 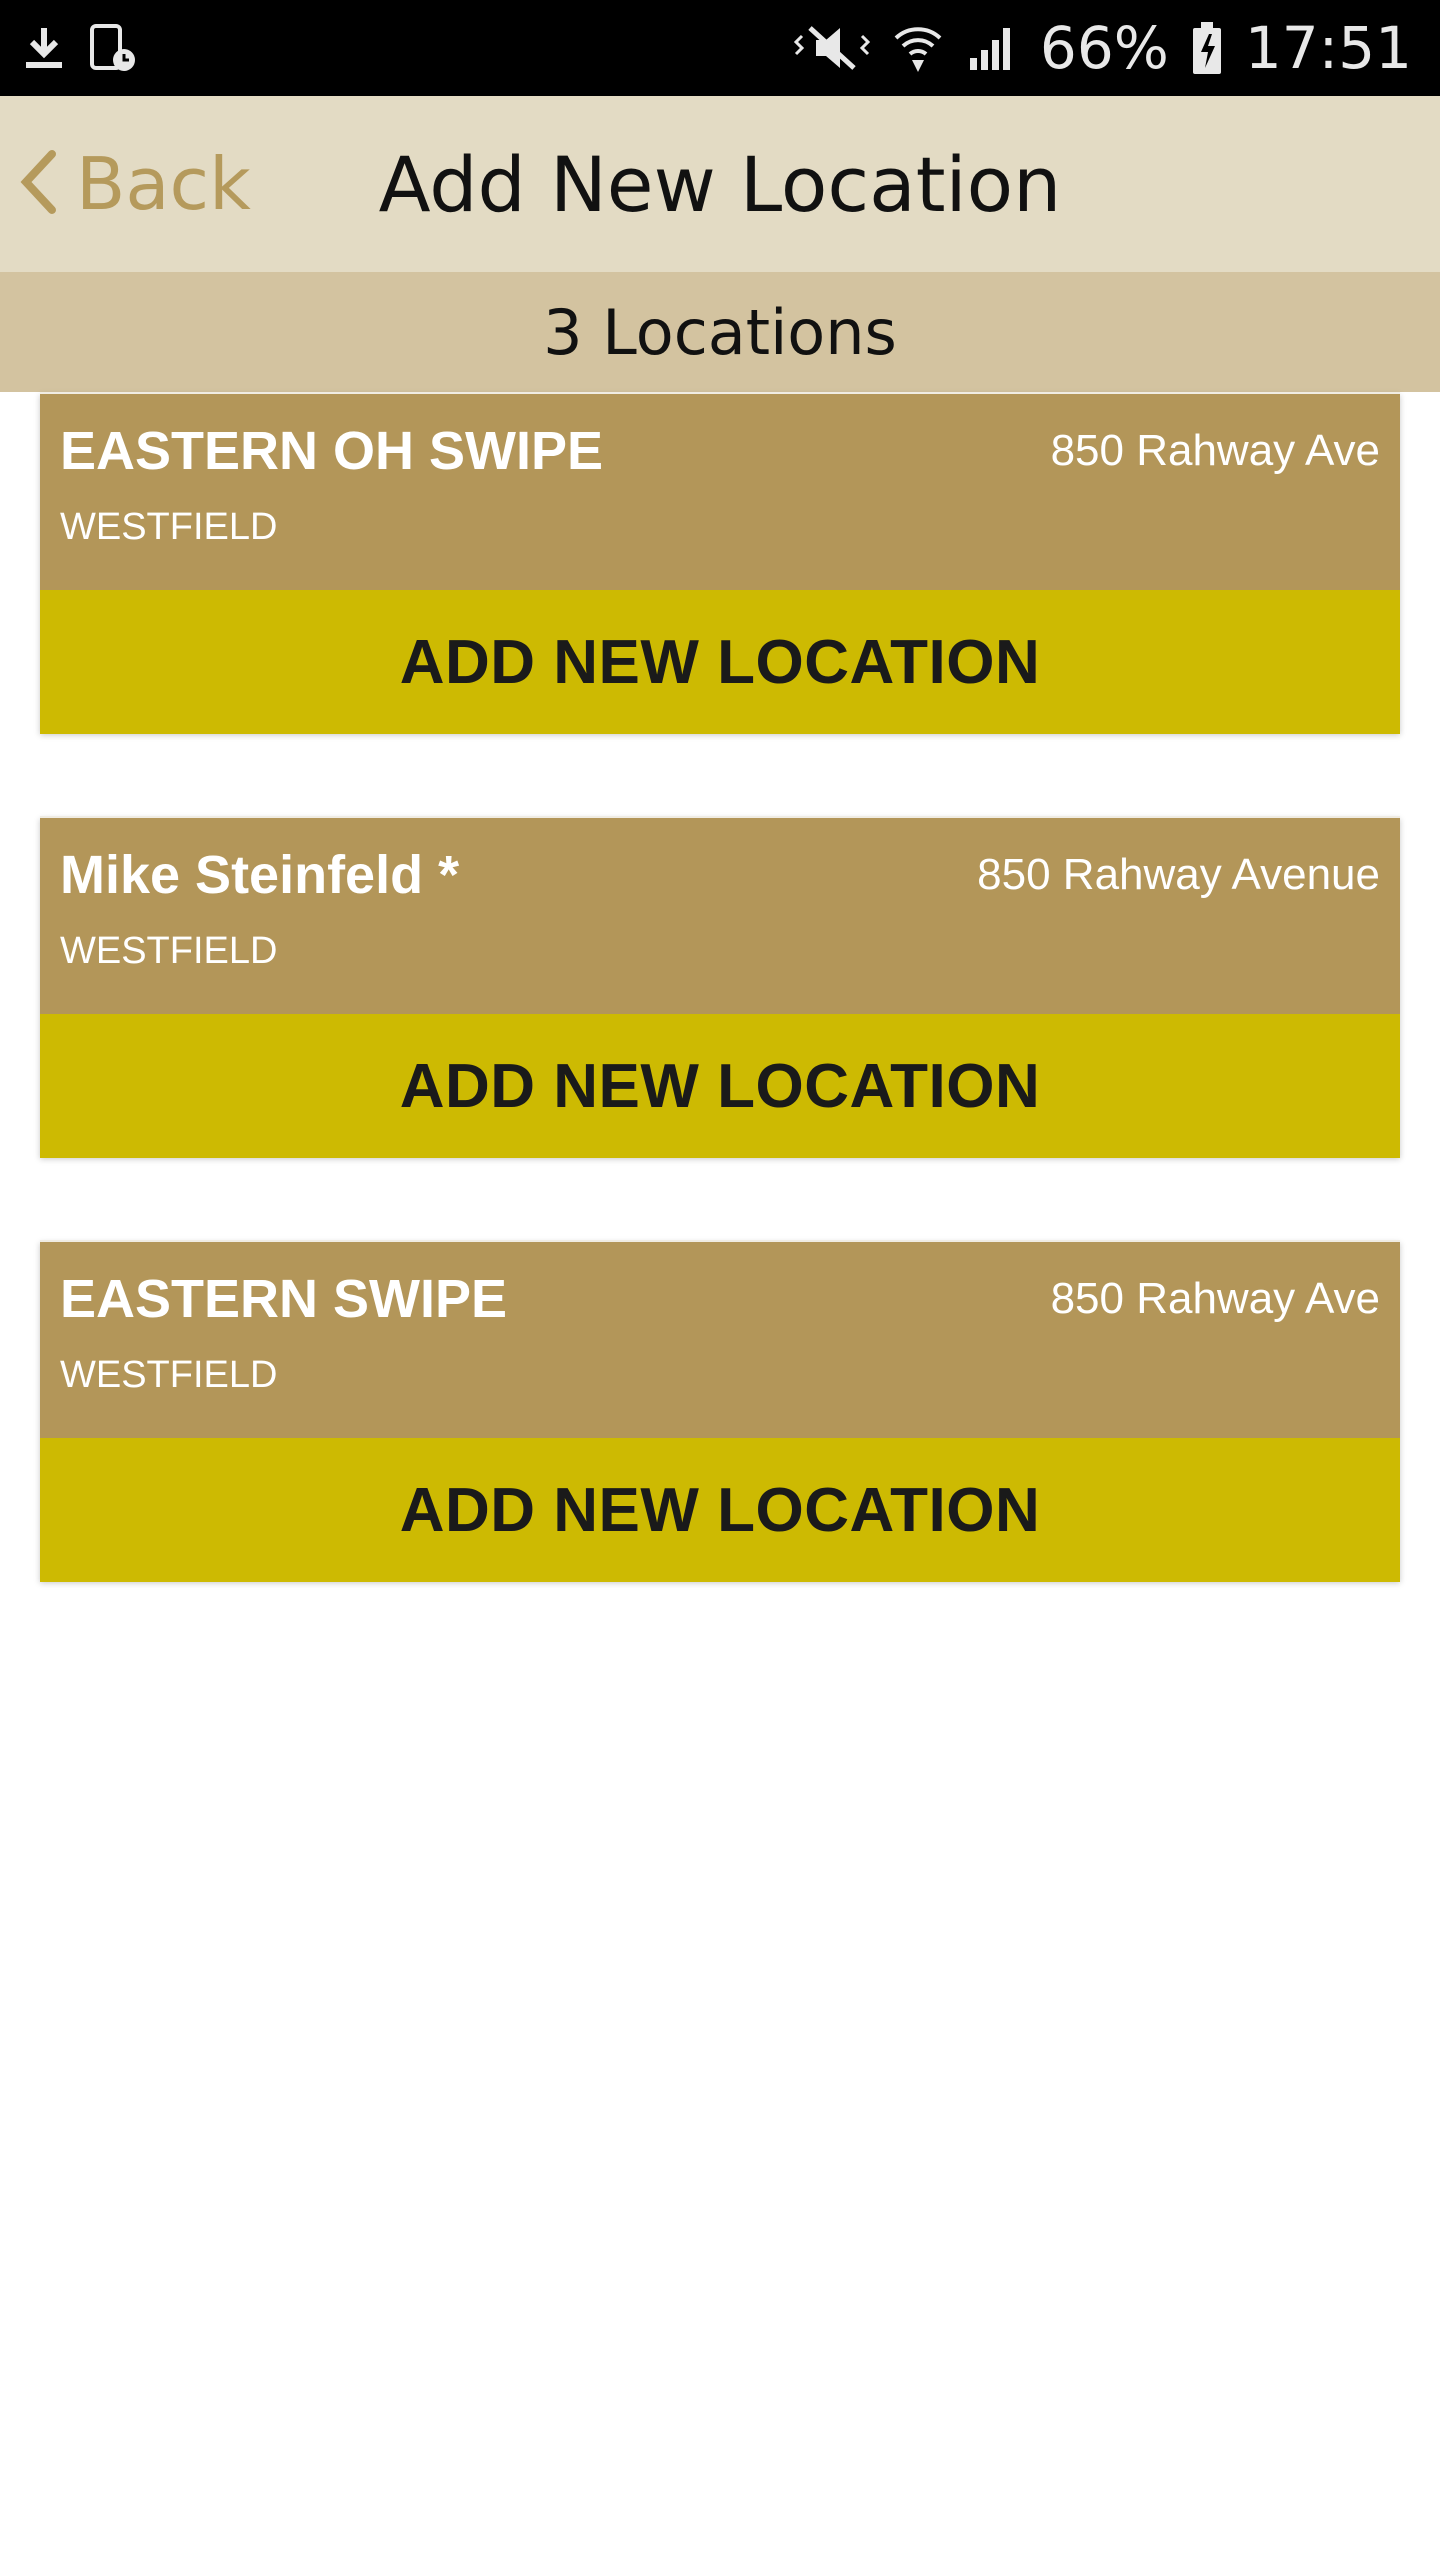 What do you see at coordinates (720, 48) in the screenshot?
I see `status-bar: 66% 17:51` at bounding box center [720, 48].